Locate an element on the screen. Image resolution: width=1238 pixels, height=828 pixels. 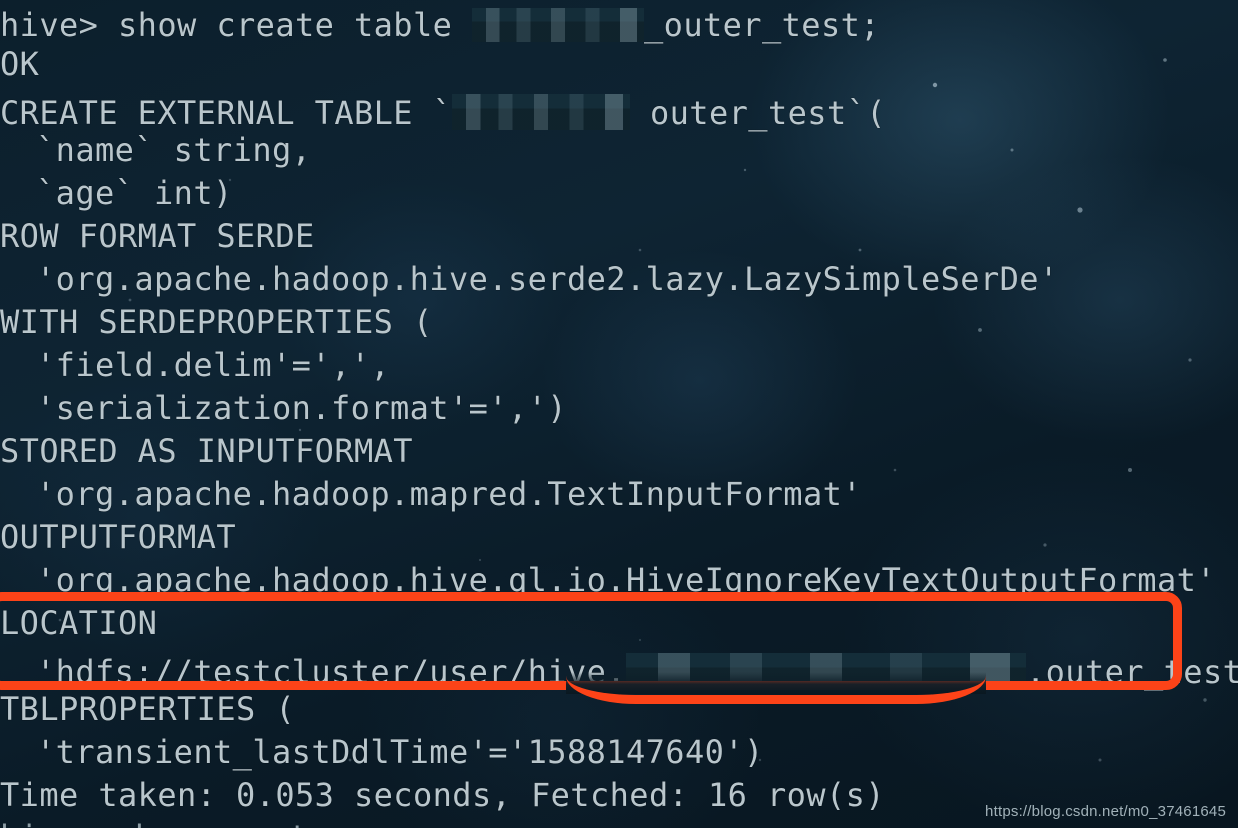
terminal-line-tblproperties: TBLPROPERTIES ( is located at coordinates (147, 709).